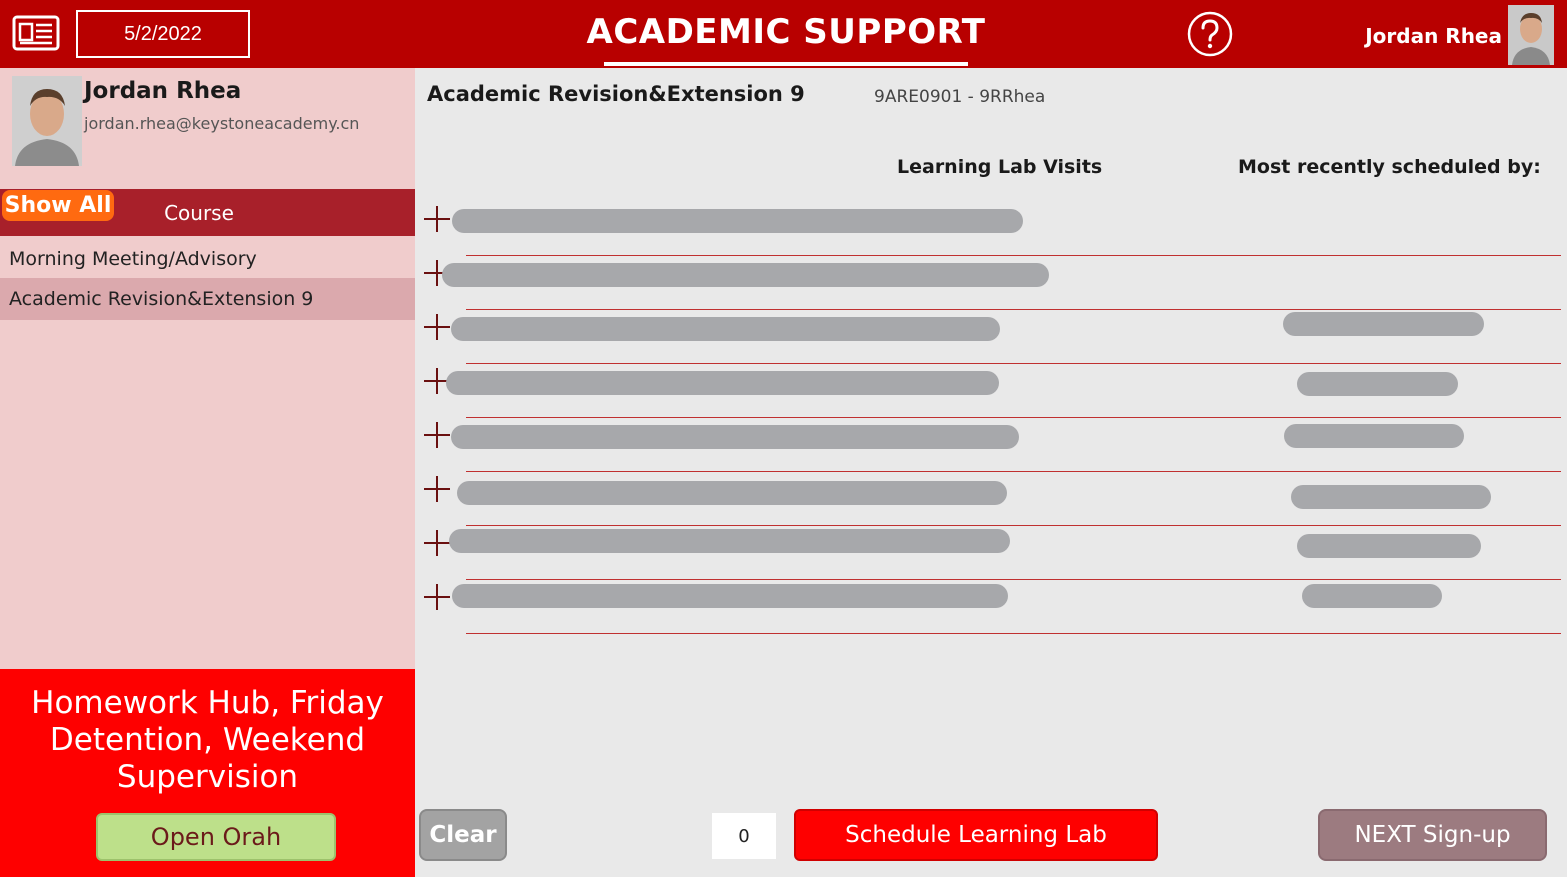 The height and width of the screenshot is (877, 1567). Describe the element at coordinates (1531, 35) in the screenshot. I see `header-avatar` at that location.